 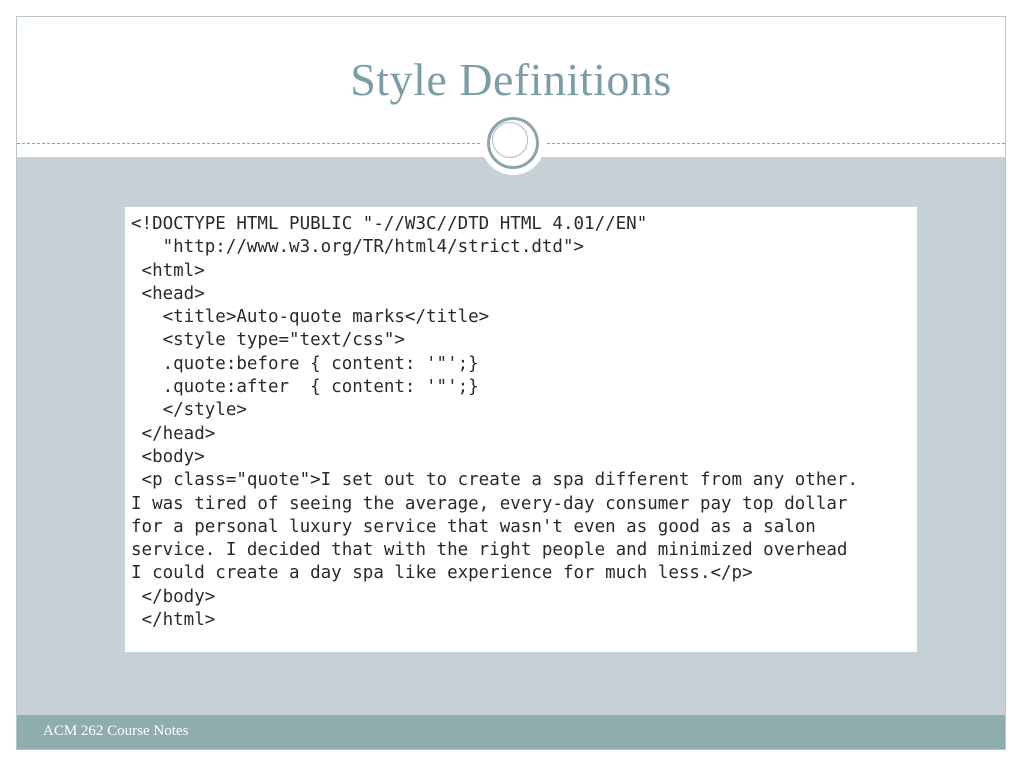 I want to click on ornament-inner-ring, so click(x=510, y=140).